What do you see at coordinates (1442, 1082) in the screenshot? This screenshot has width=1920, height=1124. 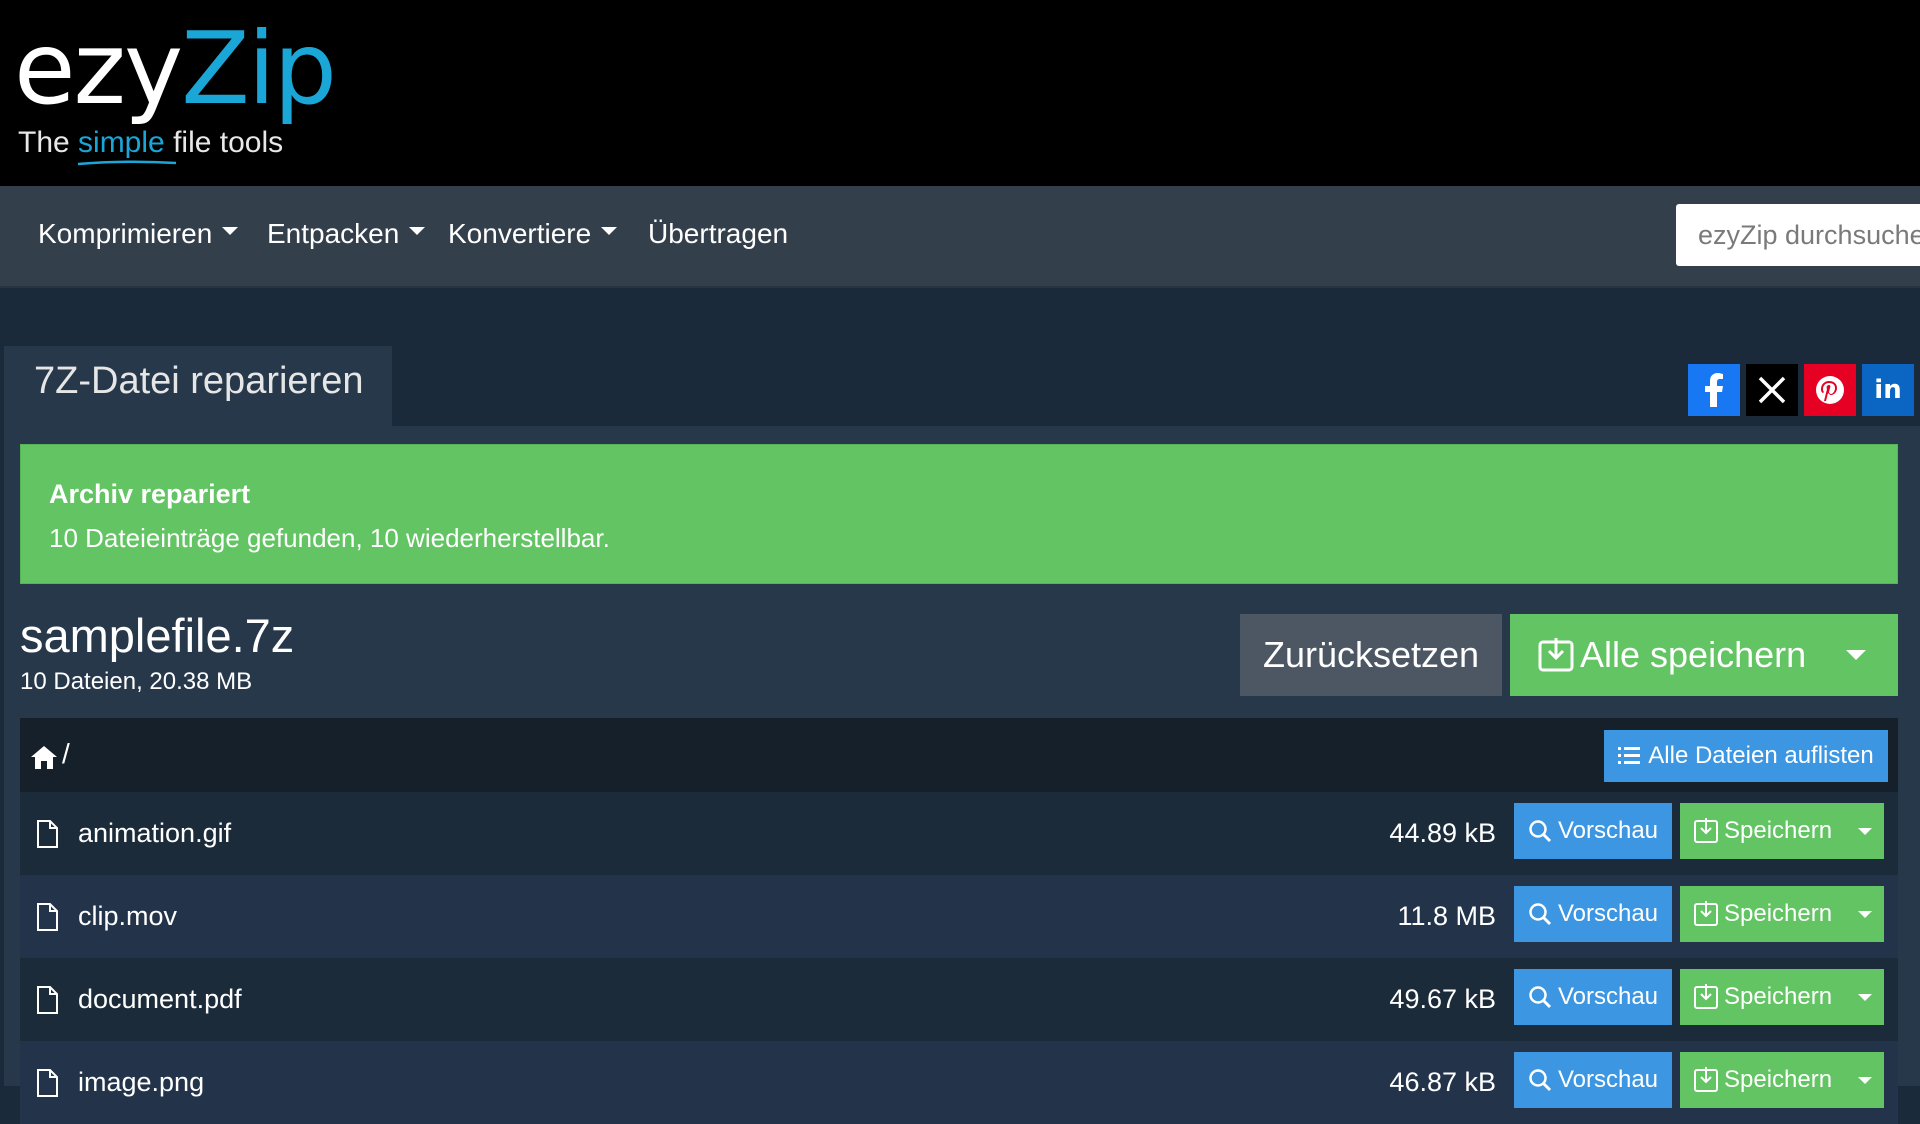 I see `file-size: 46.87 kB` at bounding box center [1442, 1082].